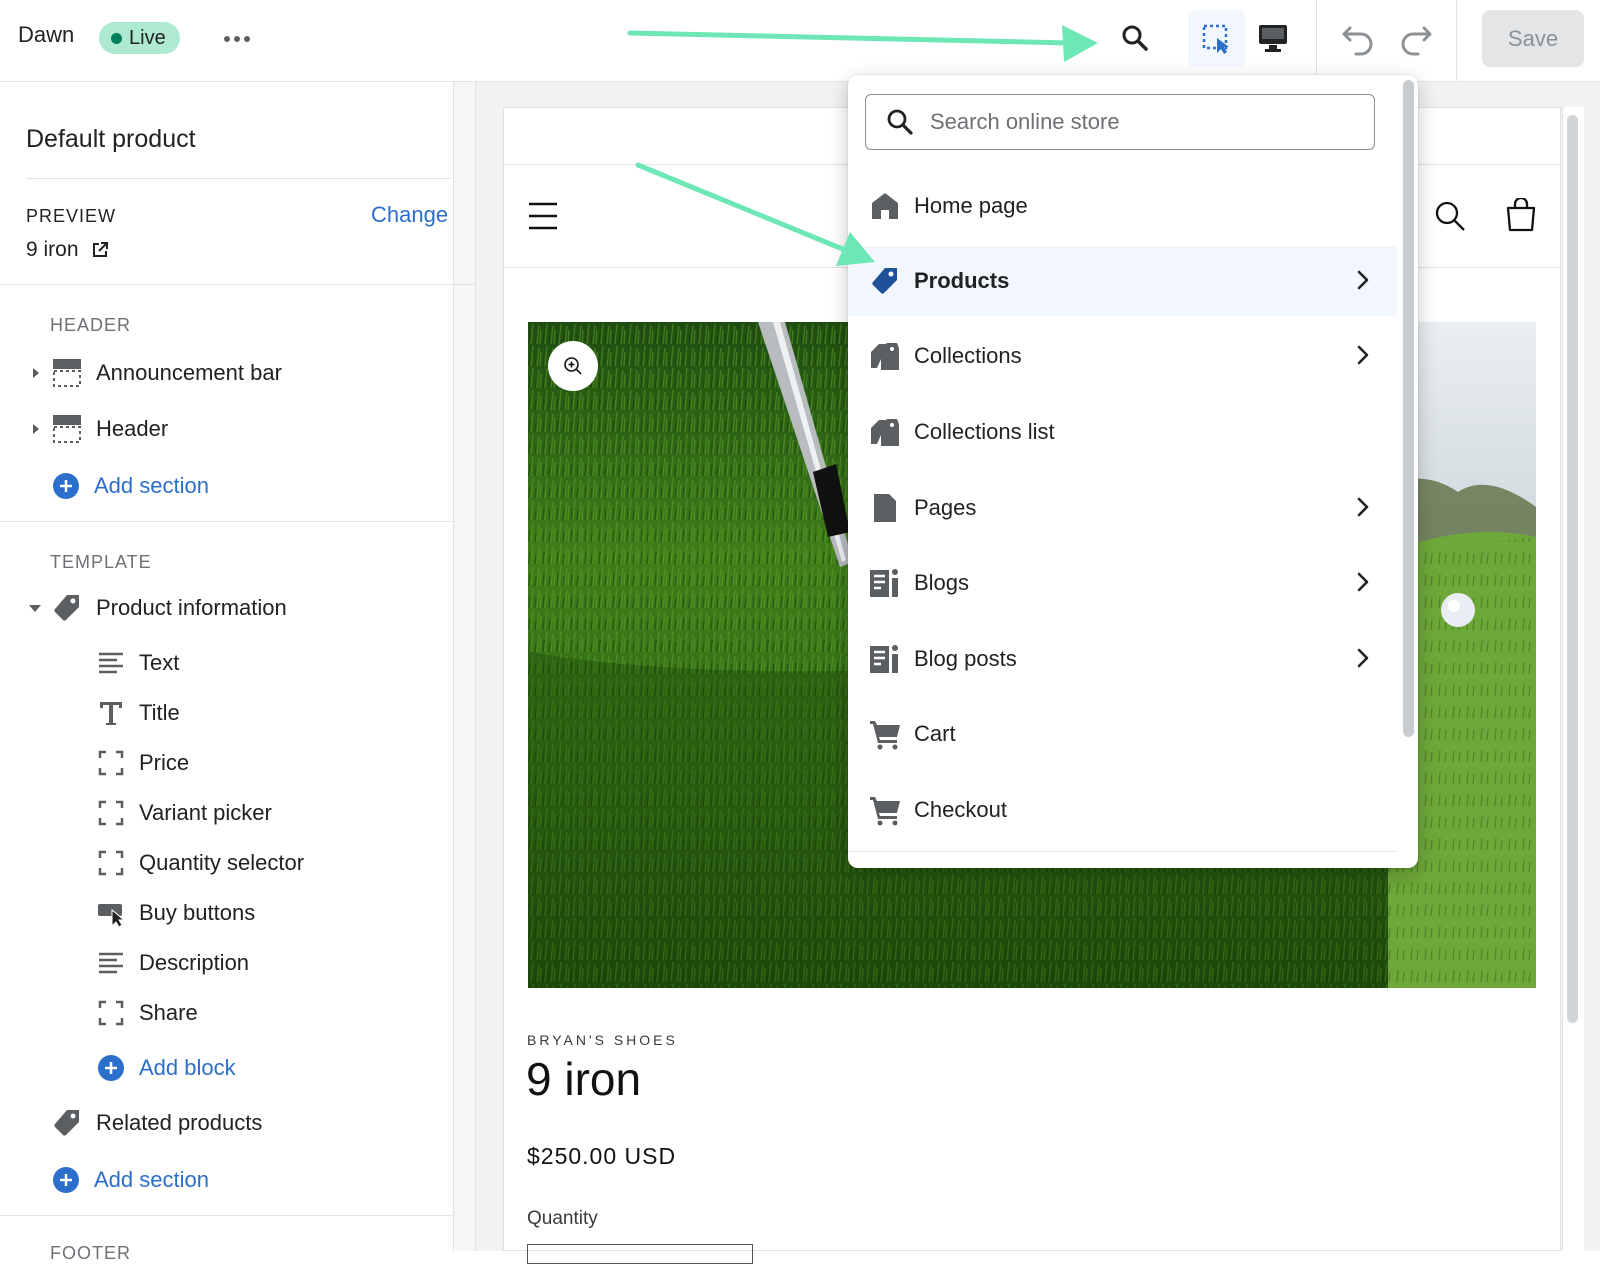 This screenshot has width=1600, height=1264. What do you see at coordinates (584, 1079) in the screenshot?
I see `product-title: 9 iron` at bounding box center [584, 1079].